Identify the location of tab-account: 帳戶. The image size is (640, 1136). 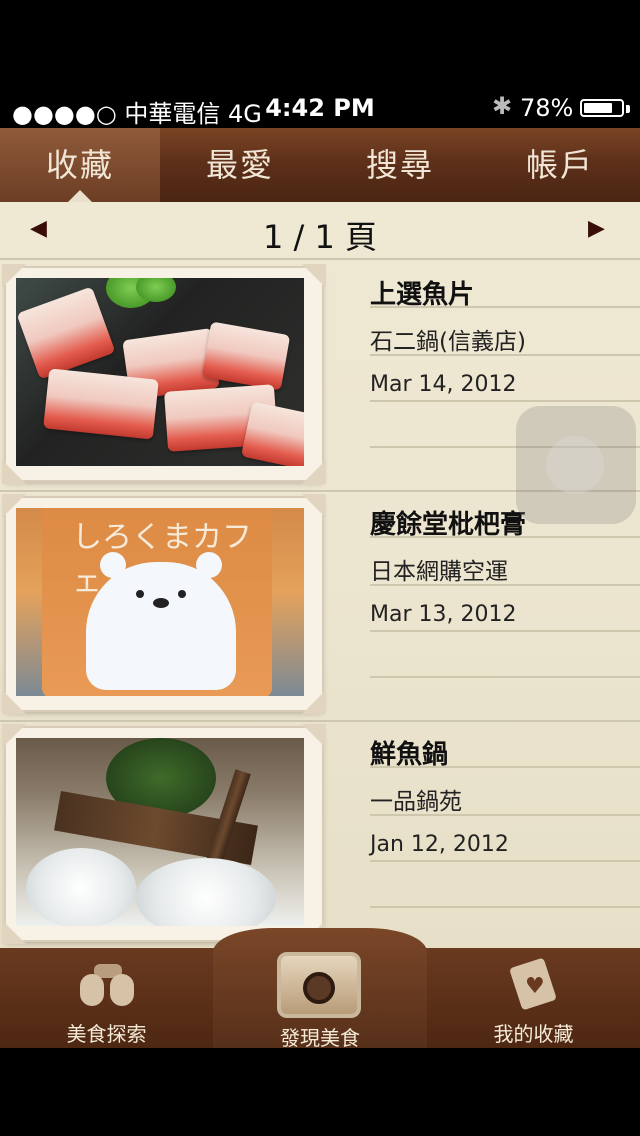
(560, 165).